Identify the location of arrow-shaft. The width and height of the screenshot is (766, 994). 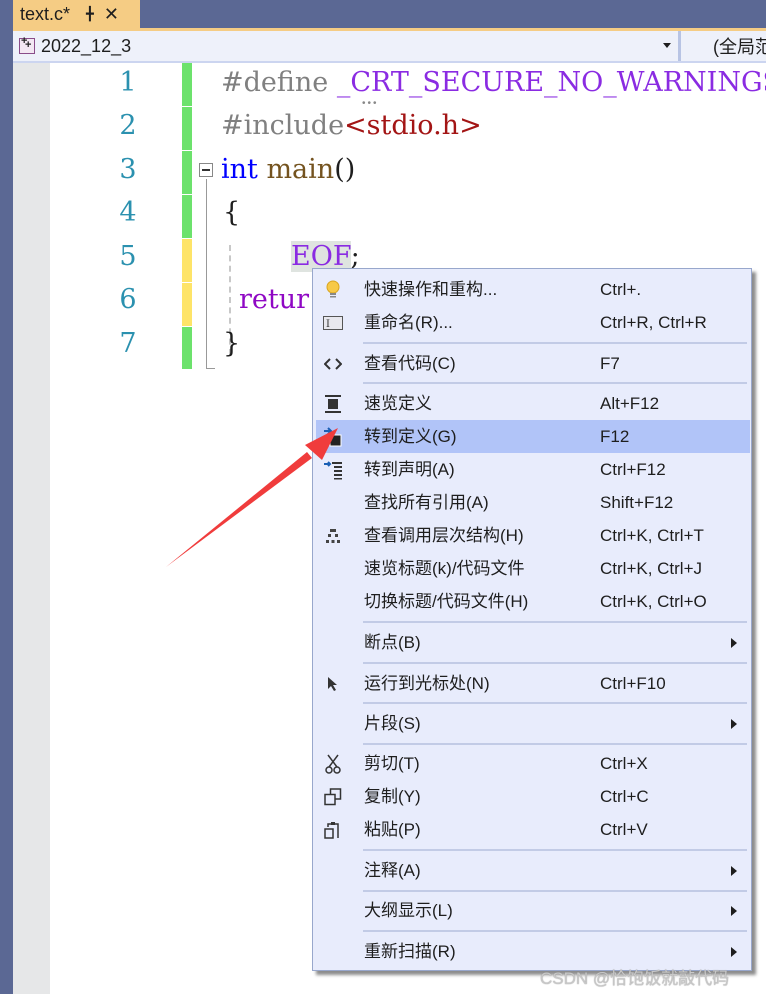
(239, 509).